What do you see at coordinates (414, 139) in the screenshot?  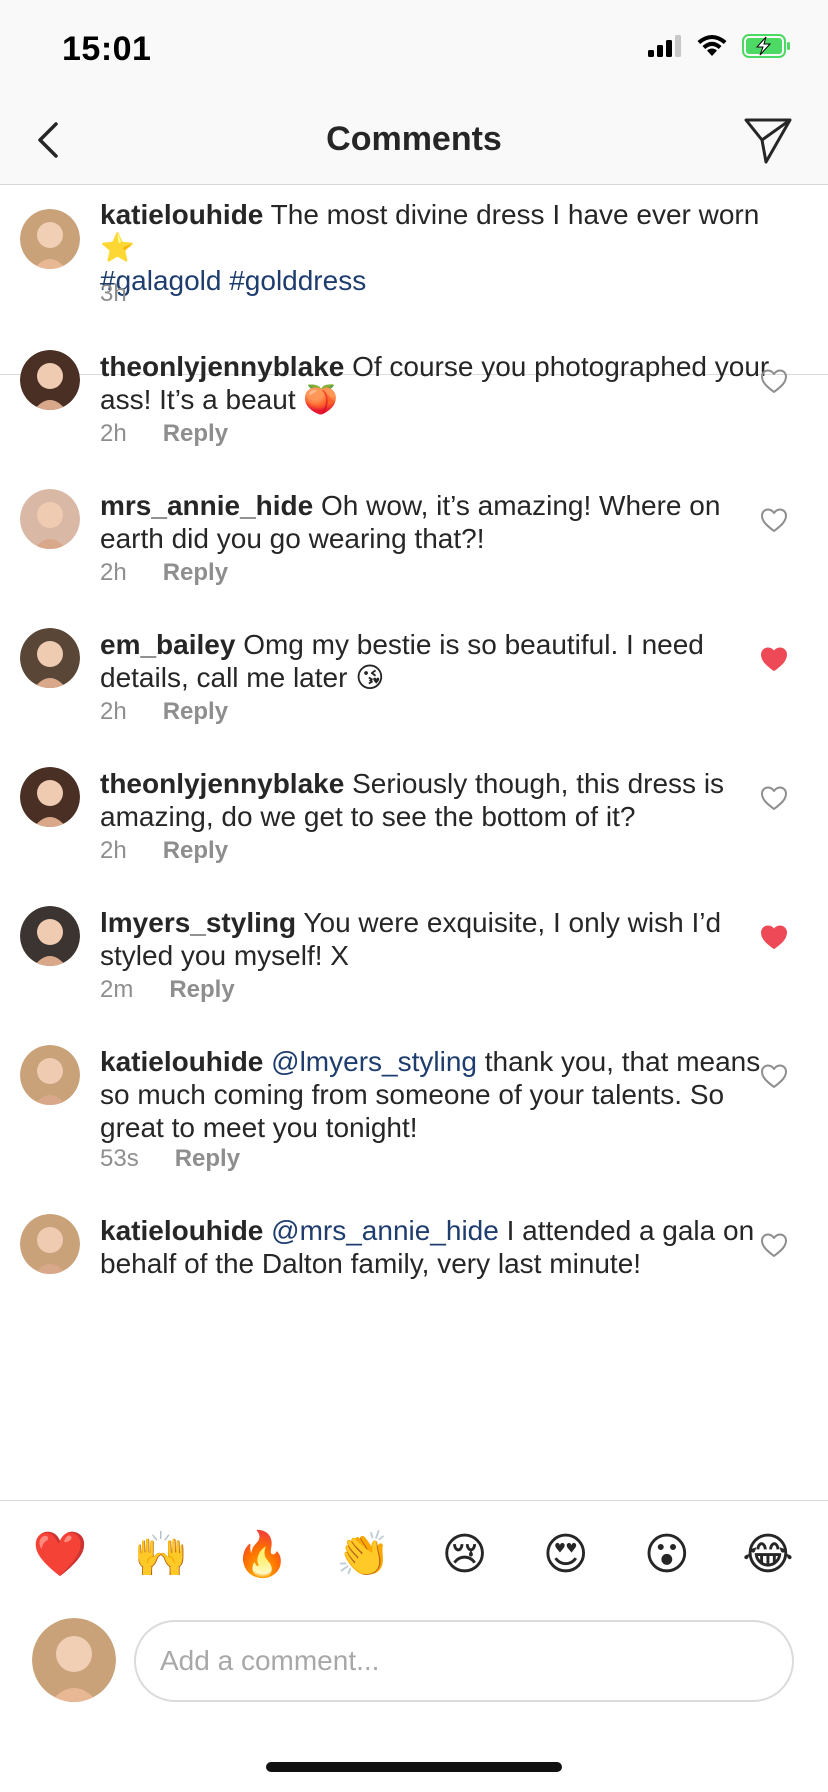 I see `page-title: Comments` at bounding box center [414, 139].